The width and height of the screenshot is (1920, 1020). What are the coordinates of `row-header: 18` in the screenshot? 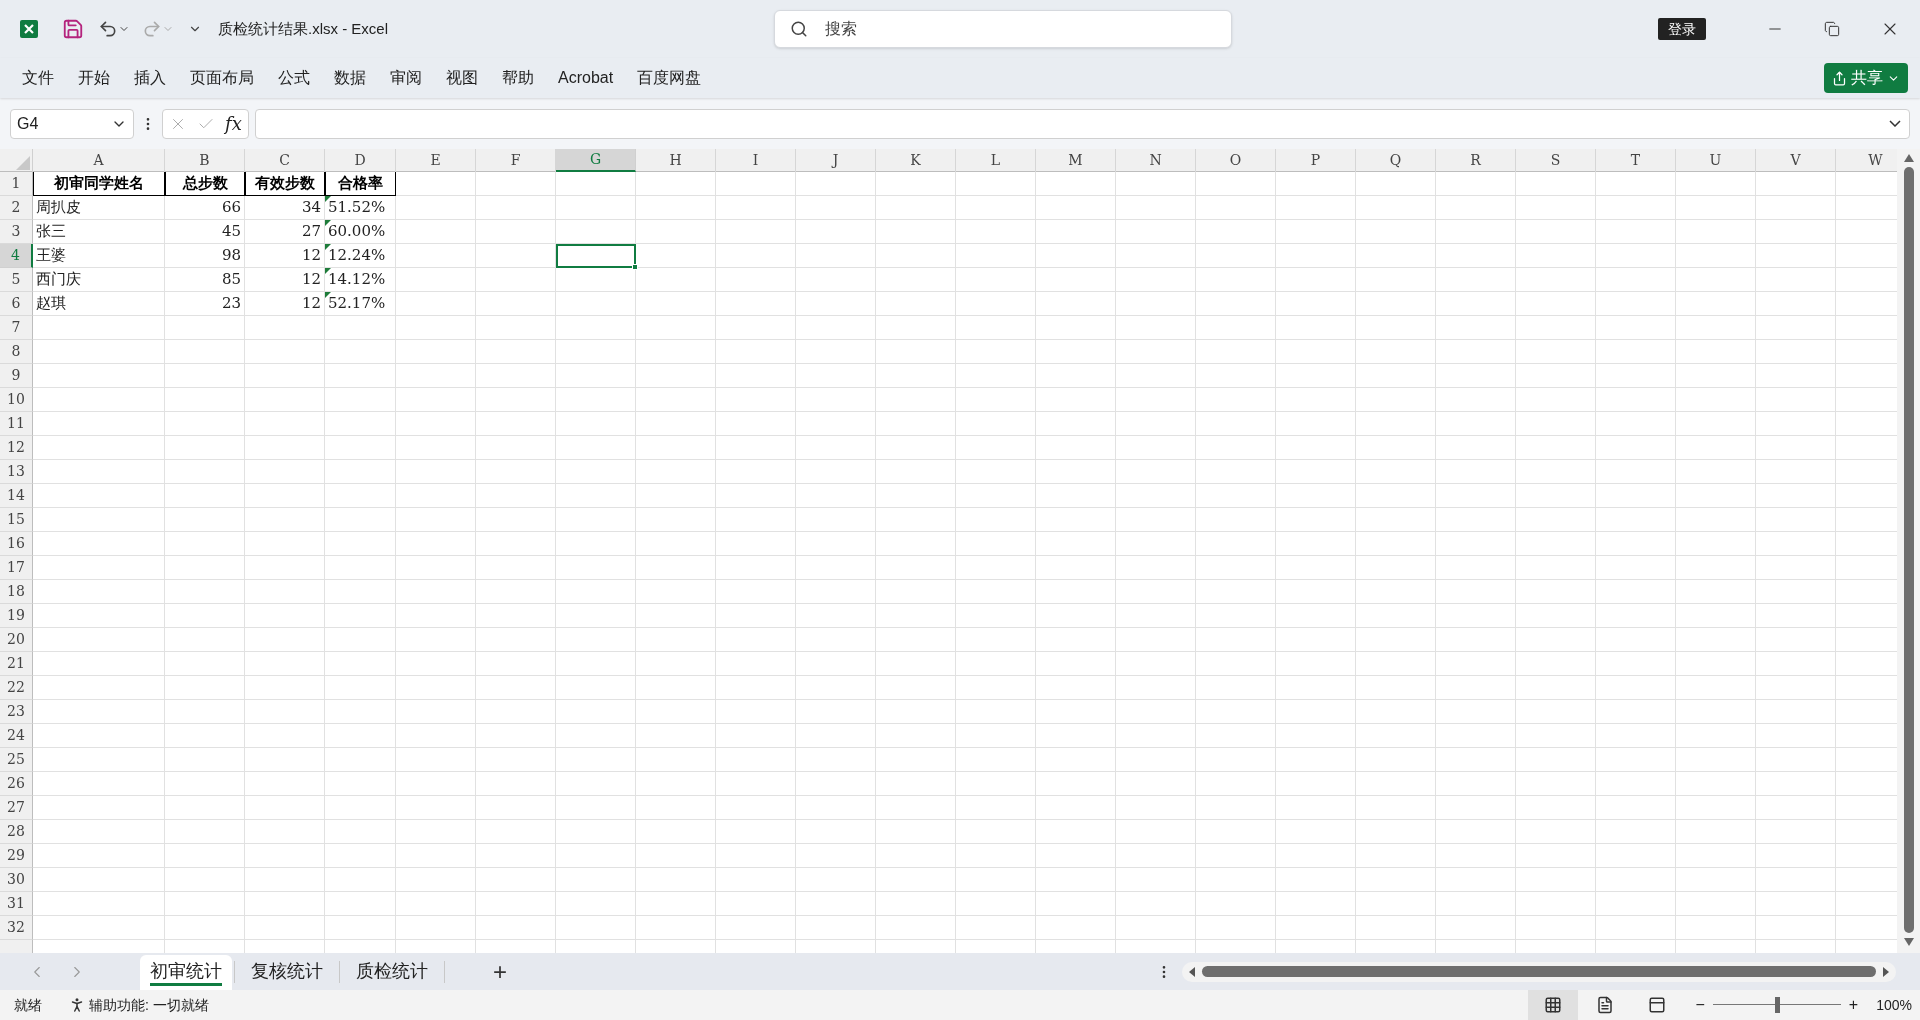 It's located at (16, 592).